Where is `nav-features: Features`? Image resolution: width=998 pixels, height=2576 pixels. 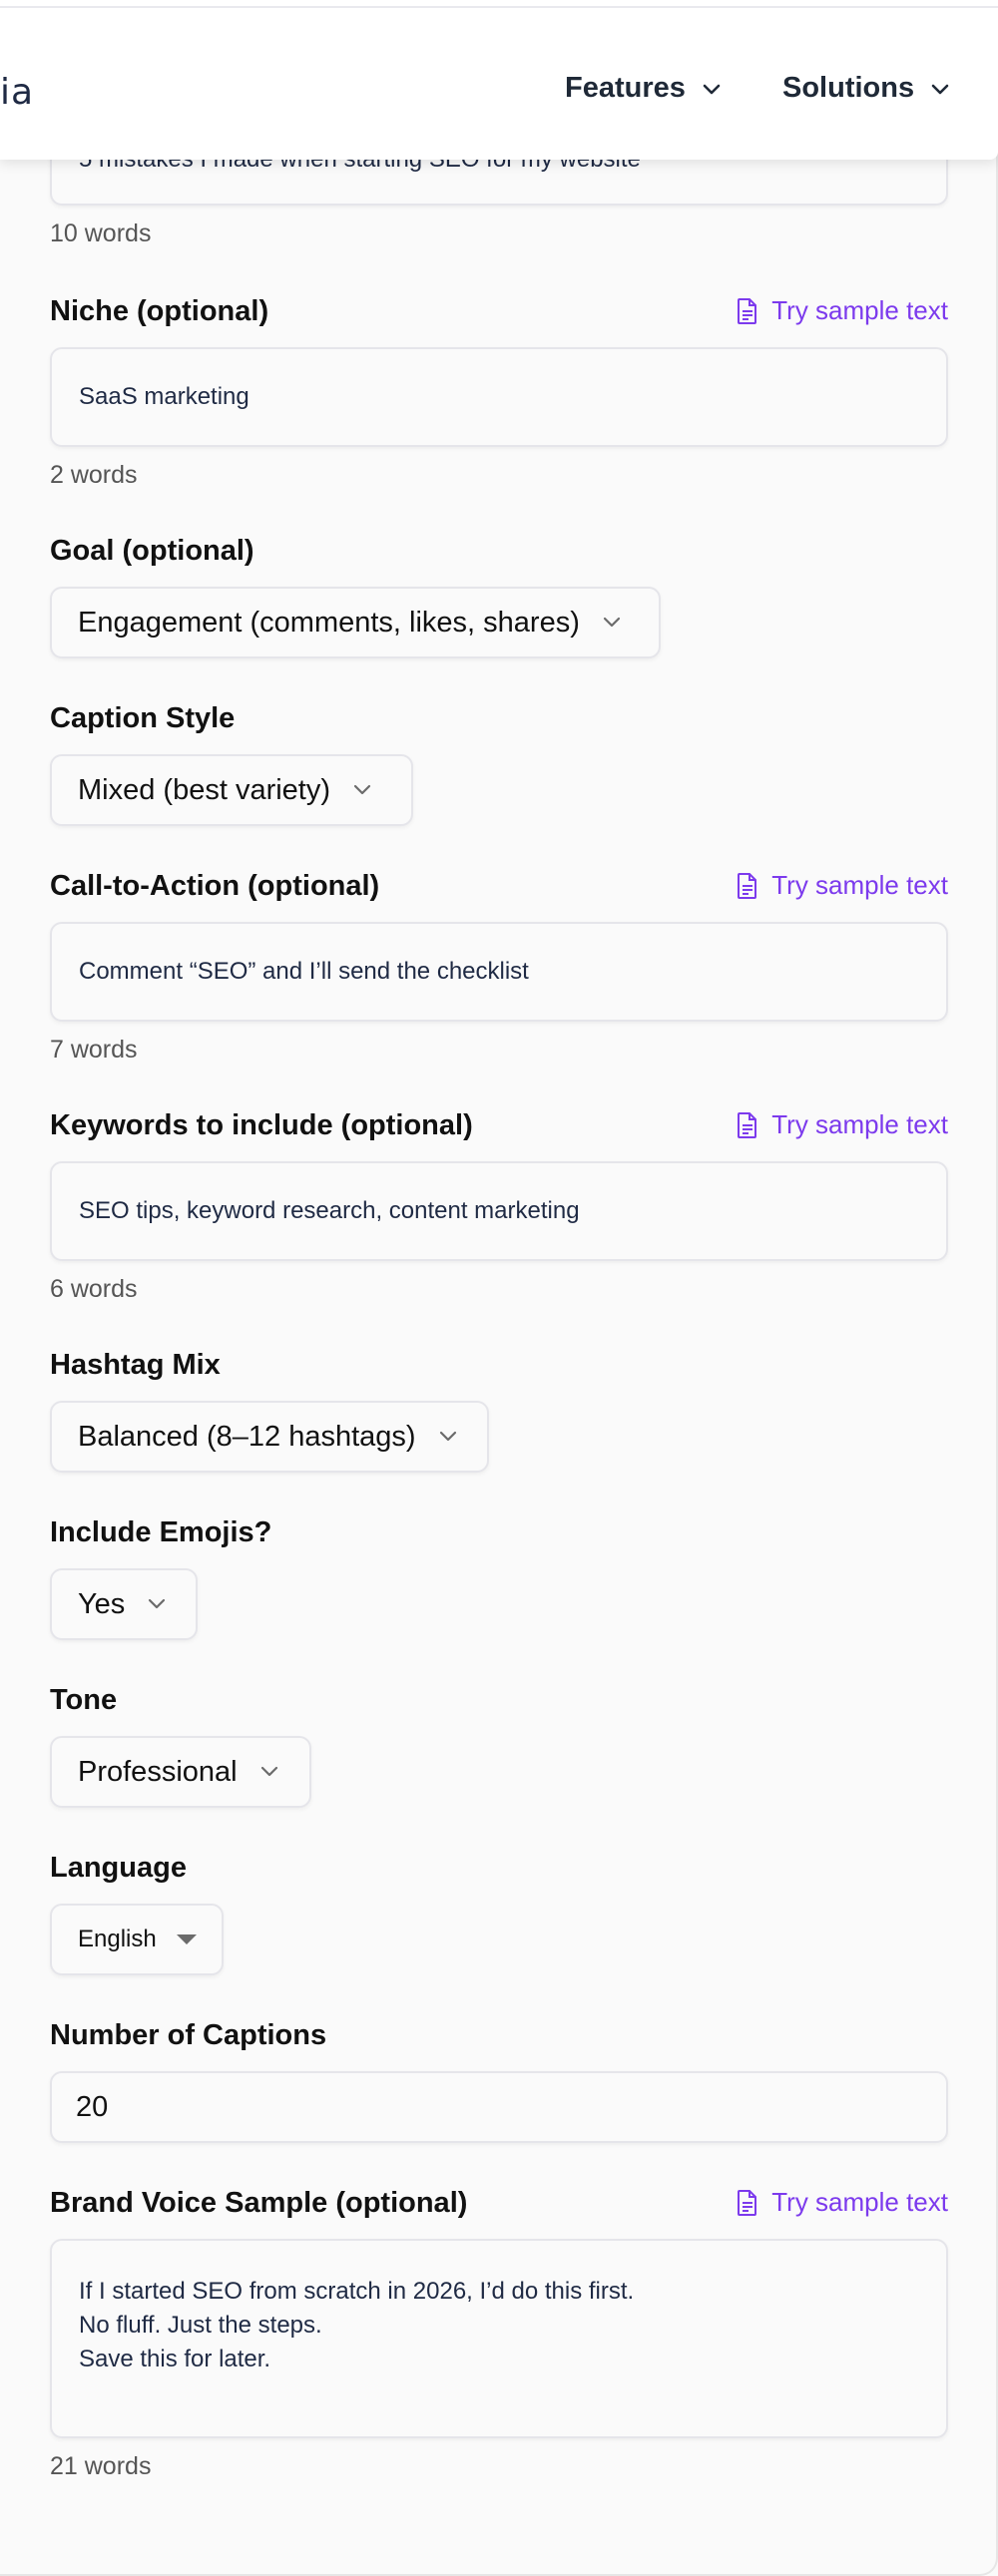
nav-features: Features is located at coordinates (644, 88).